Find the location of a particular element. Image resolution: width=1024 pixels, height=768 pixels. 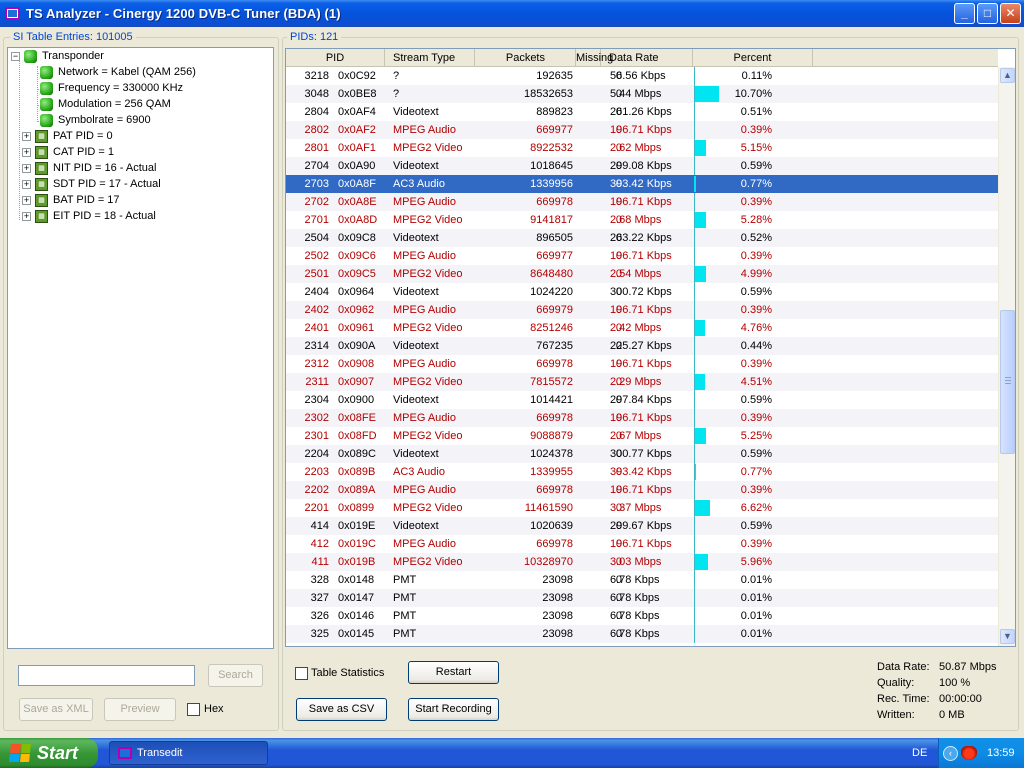

table-row: 327 0x0147 PMT 23098 0 6.78 Kbps 0.01% is located at coordinates (642, 598).